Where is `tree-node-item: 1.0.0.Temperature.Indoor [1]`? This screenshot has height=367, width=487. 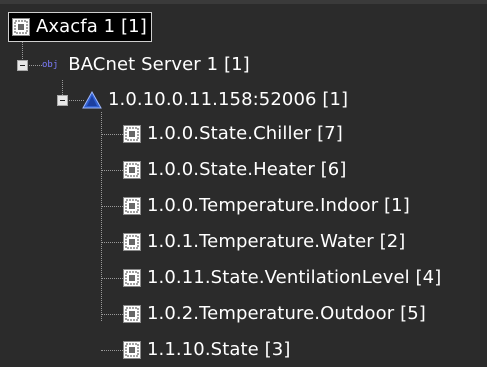
tree-node-item: 1.0.0.Temperature.Indoor [1] is located at coordinates (266, 206).